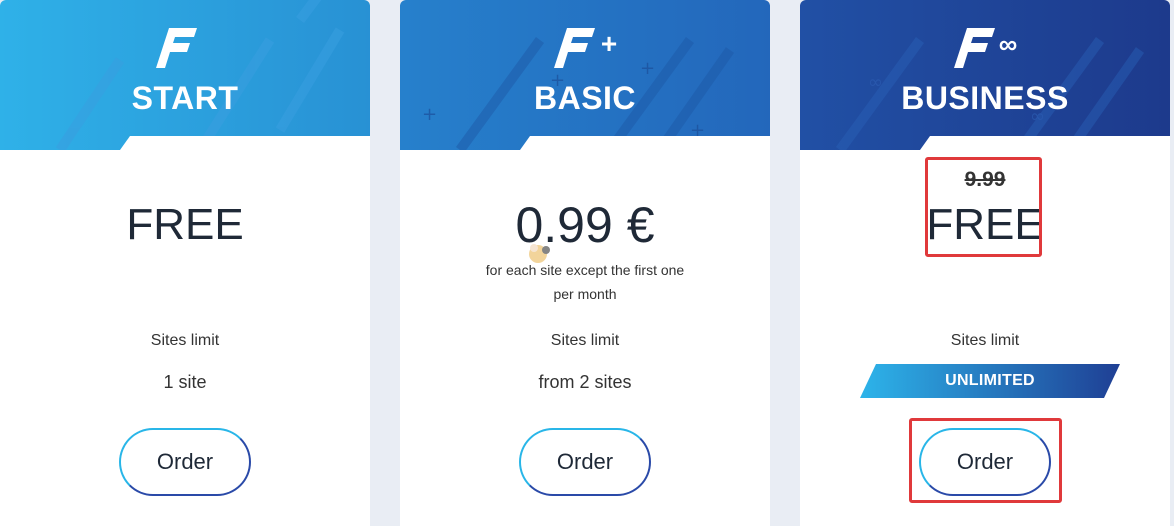  What do you see at coordinates (1008, 44) in the screenshot?
I see `infinity-icon: ∞` at bounding box center [1008, 44].